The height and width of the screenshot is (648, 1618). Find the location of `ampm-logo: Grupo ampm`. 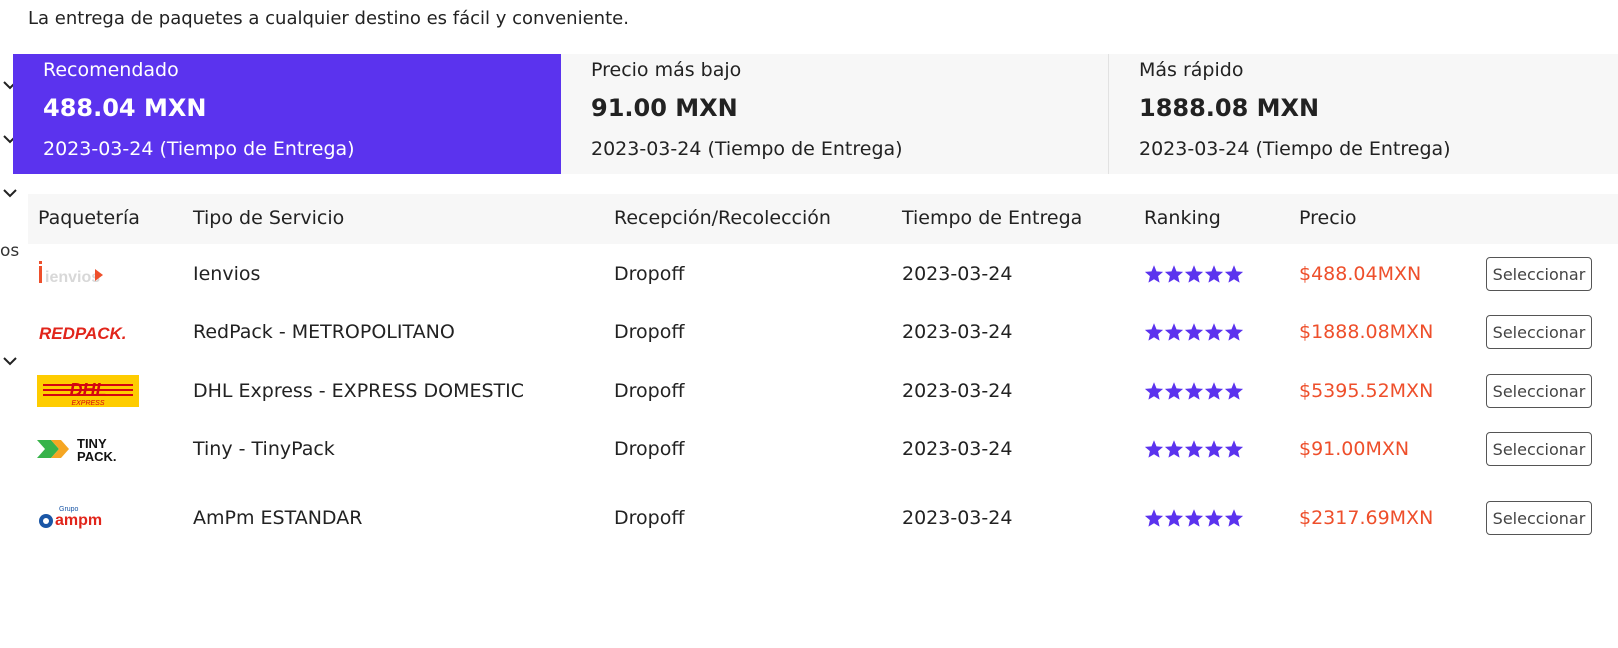

ampm-logo: Grupo ampm is located at coordinates (88, 518).